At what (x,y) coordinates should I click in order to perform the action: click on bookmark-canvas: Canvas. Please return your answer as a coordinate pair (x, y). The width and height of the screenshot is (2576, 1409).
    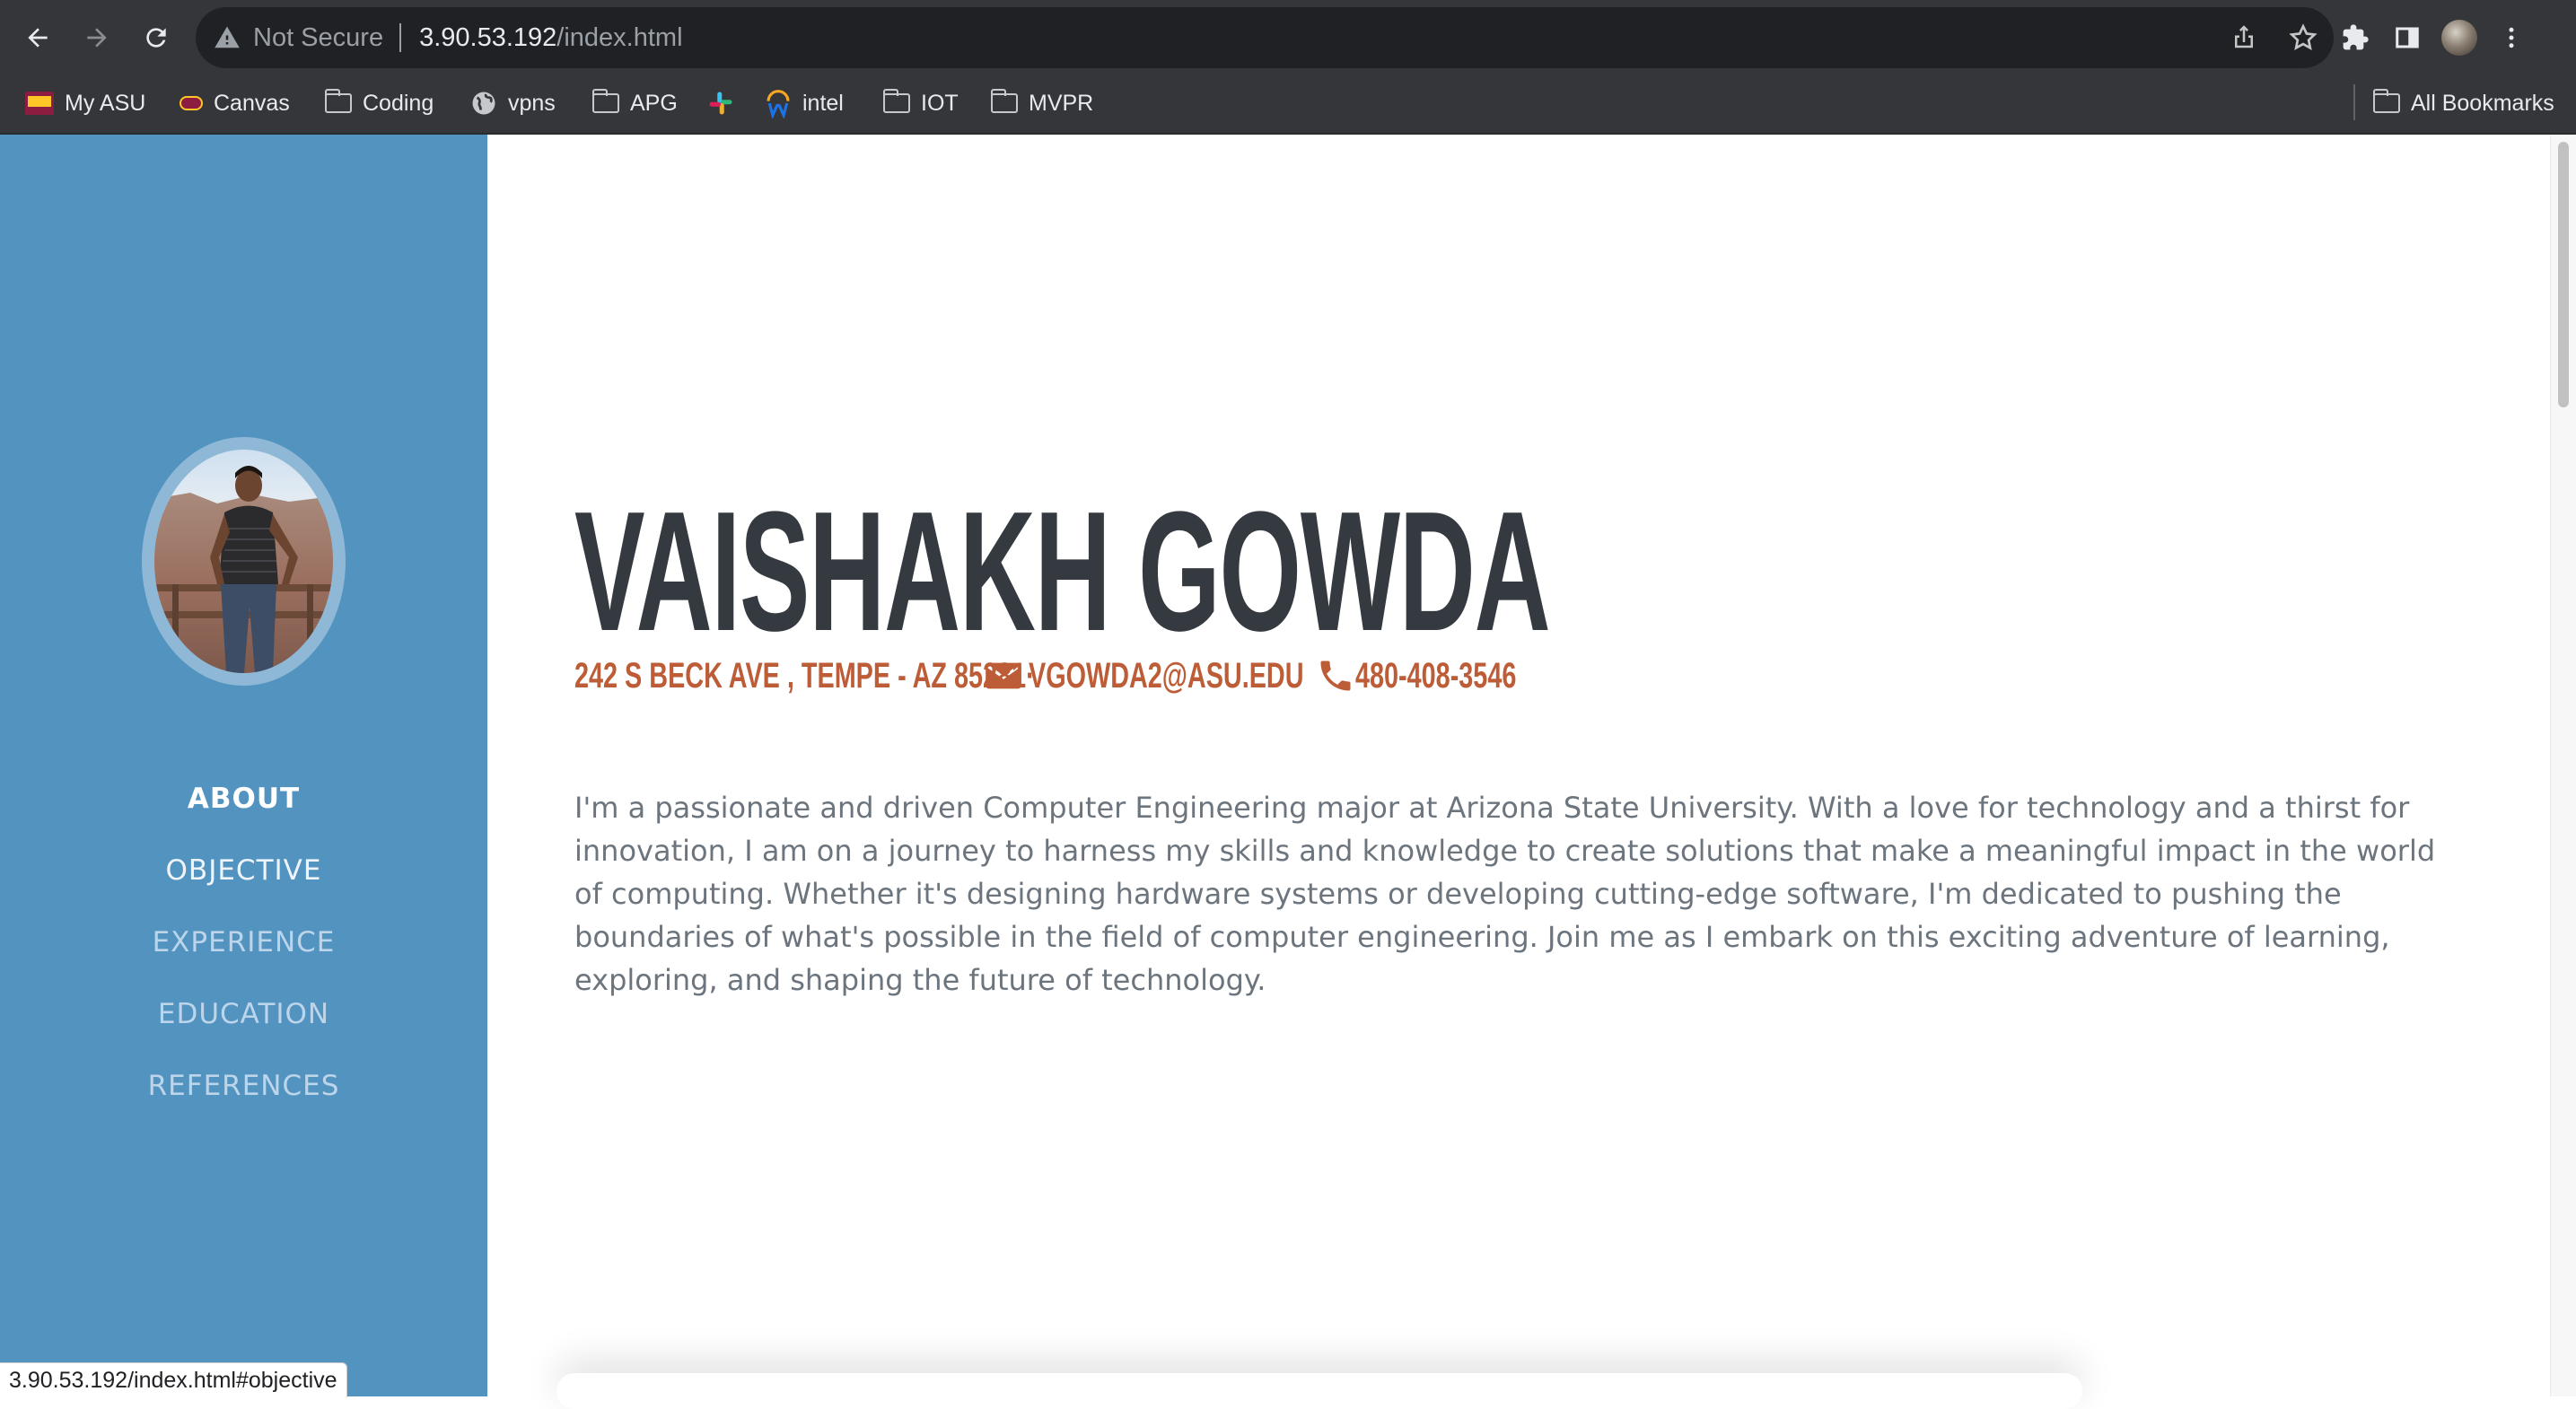
    Looking at the image, I should click on (235, 103).